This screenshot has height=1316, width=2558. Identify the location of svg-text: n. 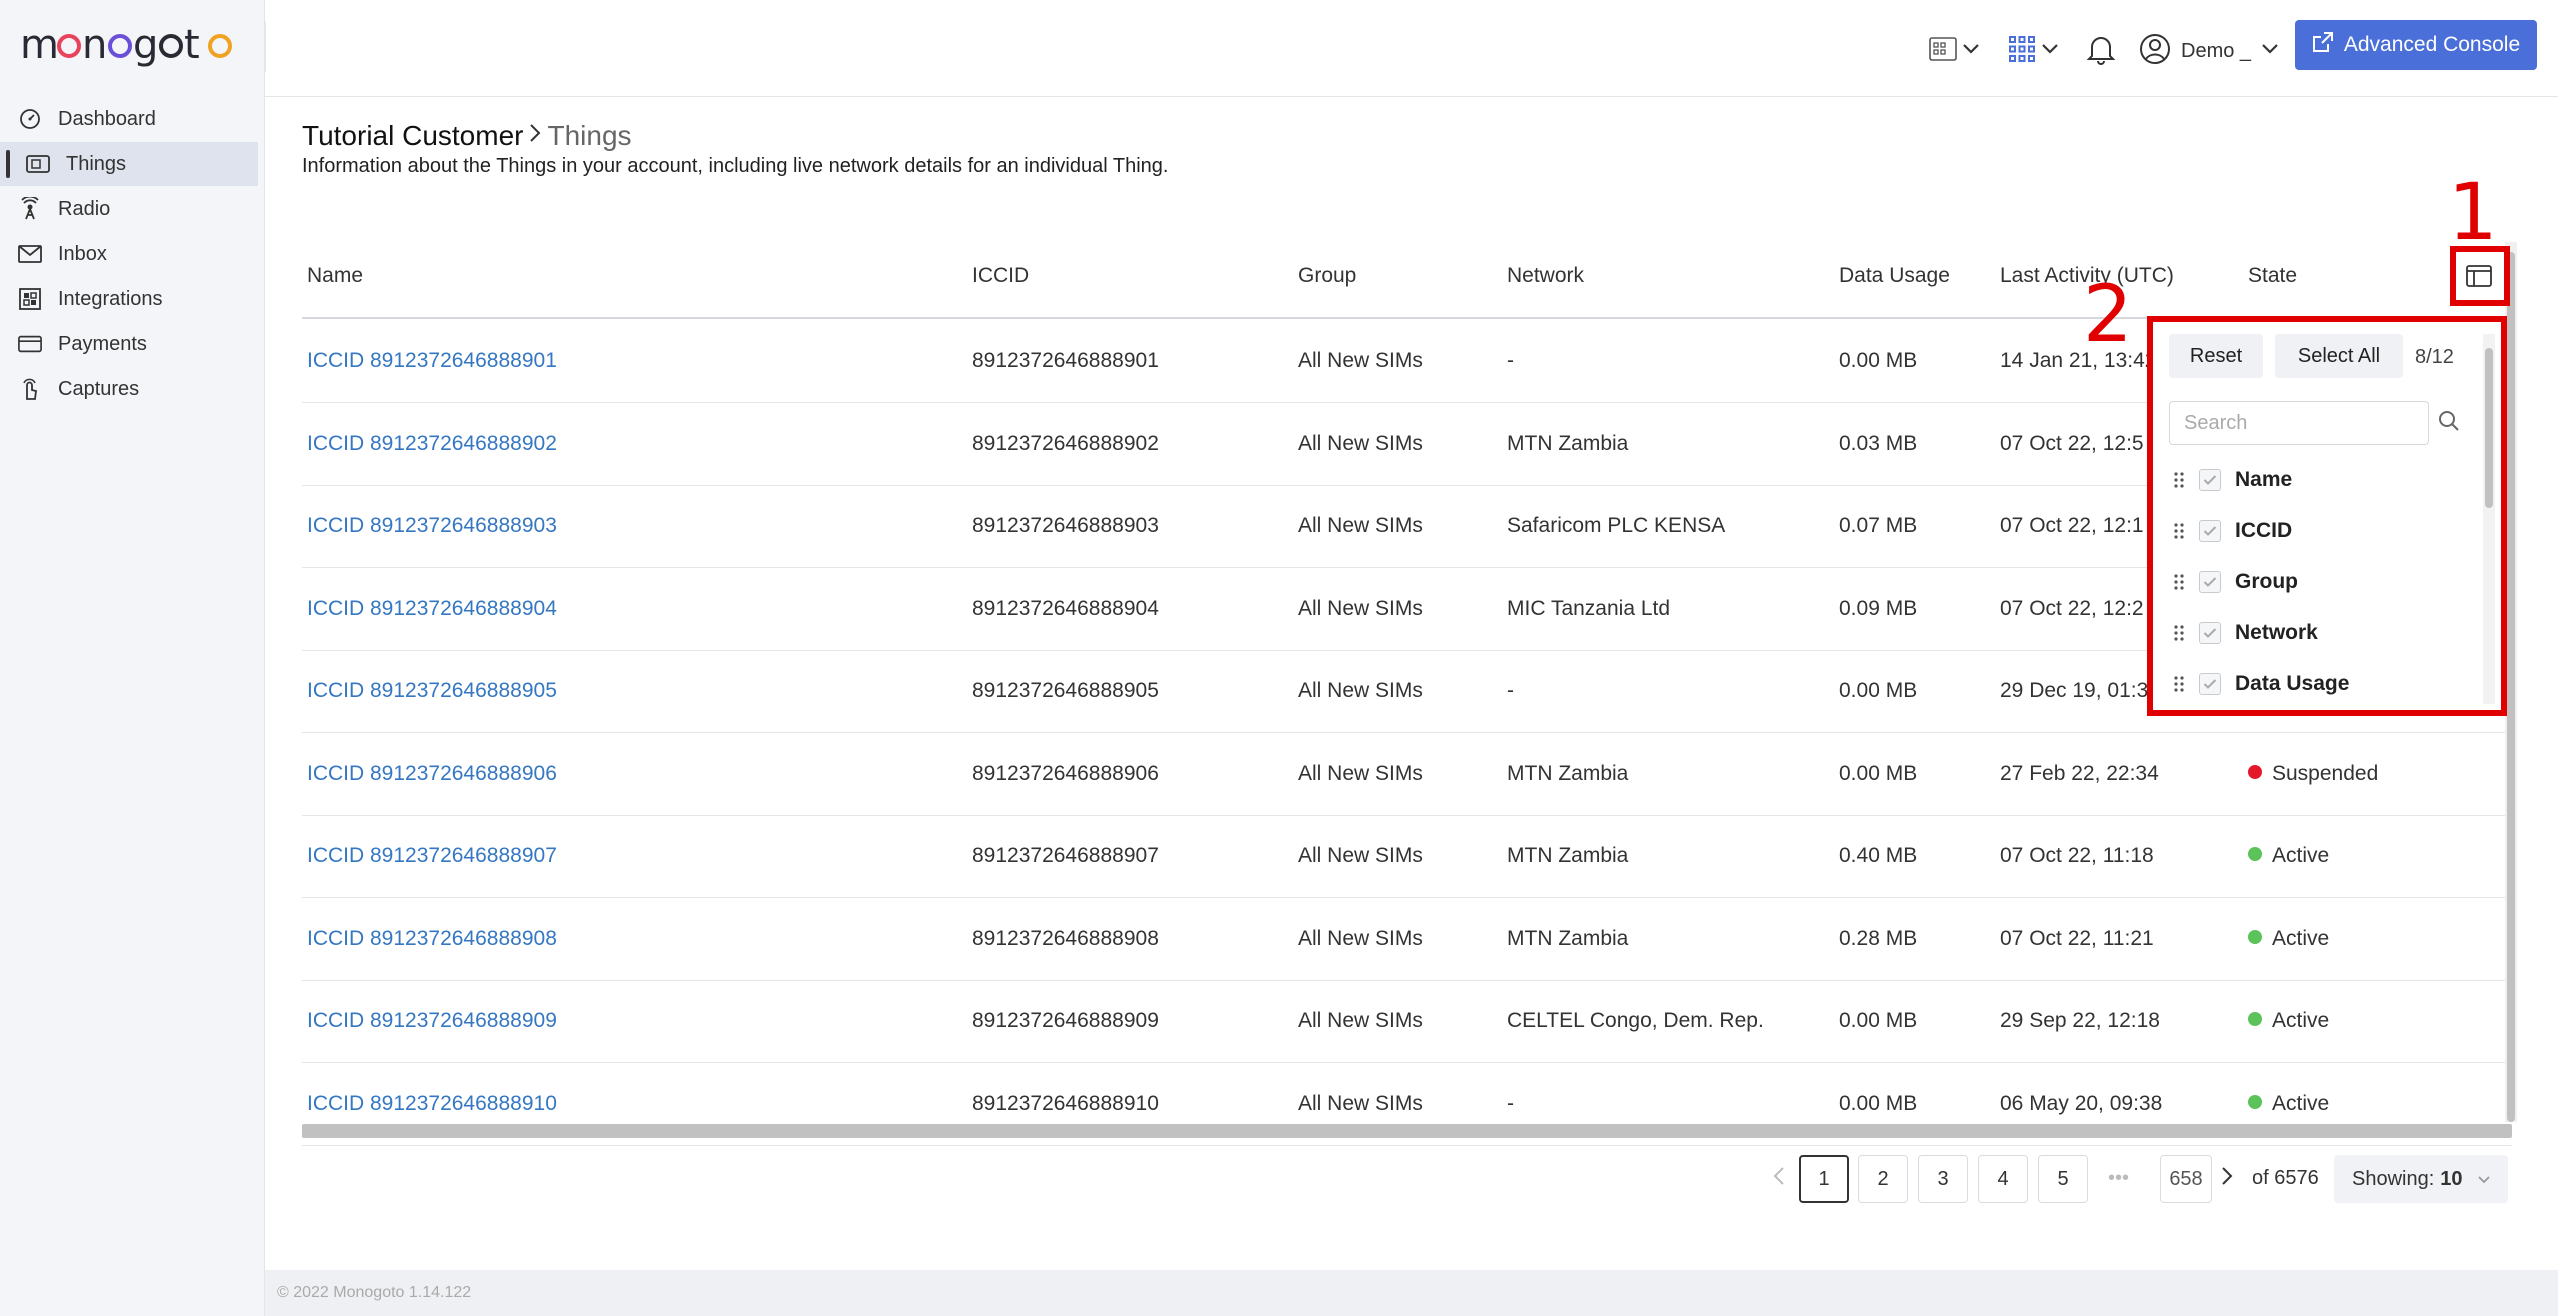
(94, 45).